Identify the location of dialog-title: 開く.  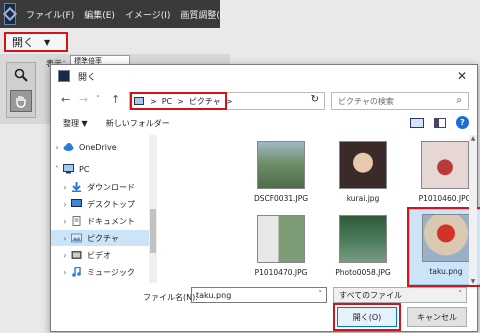
(87, 77).